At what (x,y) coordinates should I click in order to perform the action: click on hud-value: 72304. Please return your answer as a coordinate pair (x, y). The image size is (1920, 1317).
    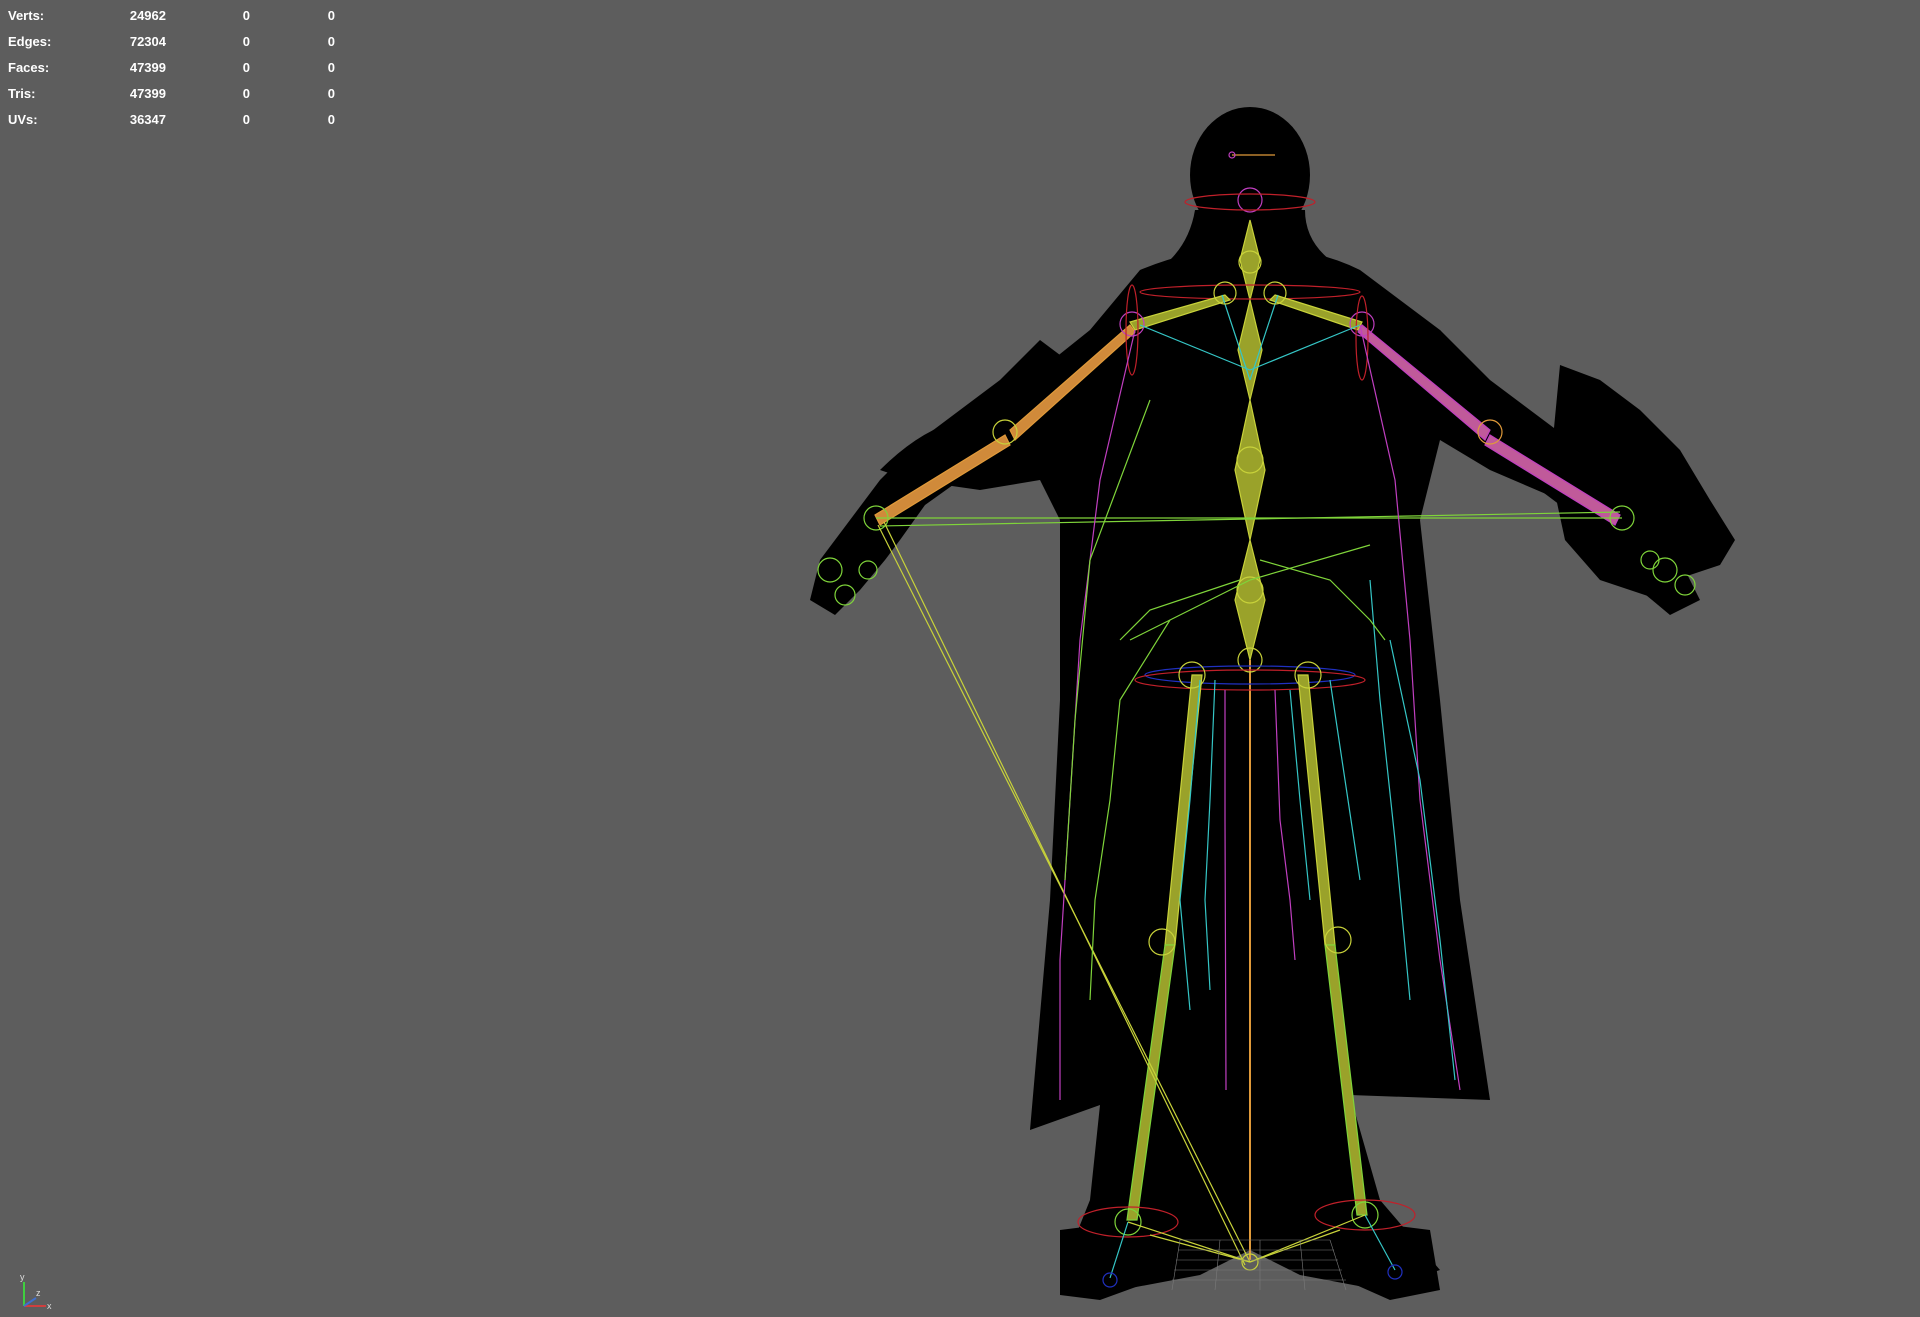
    Looking at the image, I should click on (147, 41).